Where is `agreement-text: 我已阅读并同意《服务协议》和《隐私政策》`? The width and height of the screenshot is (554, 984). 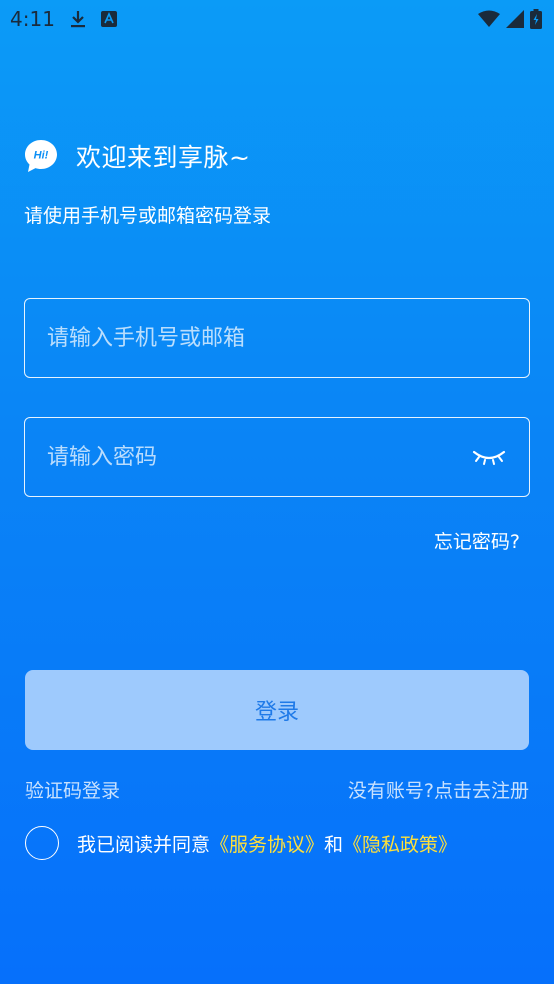 agreement-text: 我已阅读并同意《服务协议》和《隐私政策》 is located at coordinates (267, 843).